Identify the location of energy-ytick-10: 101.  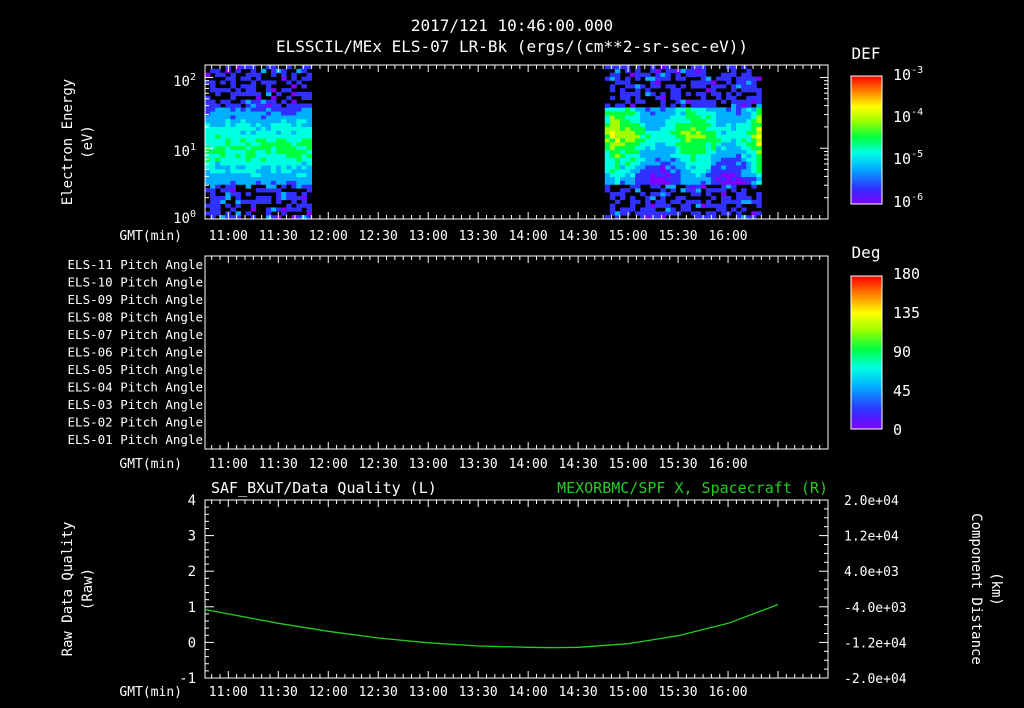
(184, 151).